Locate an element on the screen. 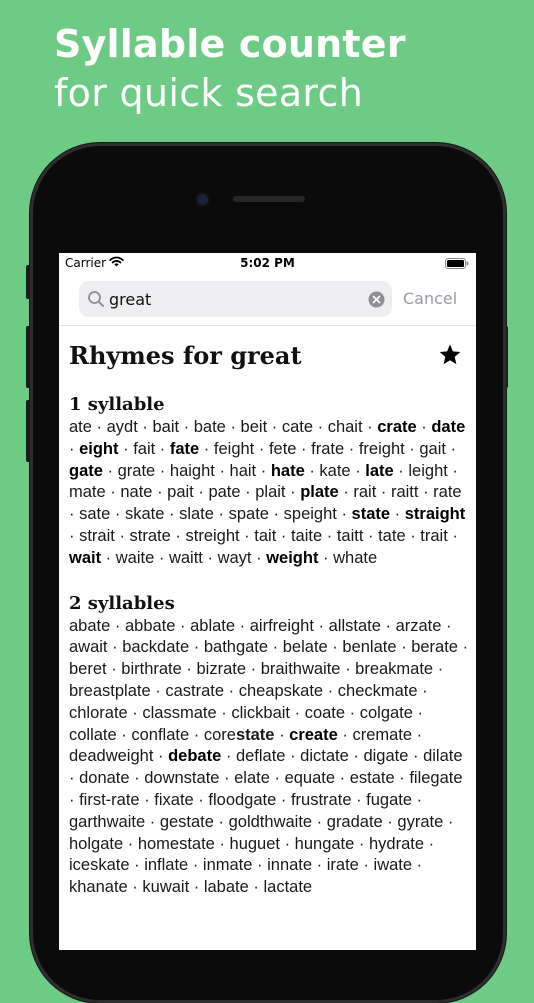 The image size is (534, 1003). rhyme-word: berate is located at coordinates (434, 647).